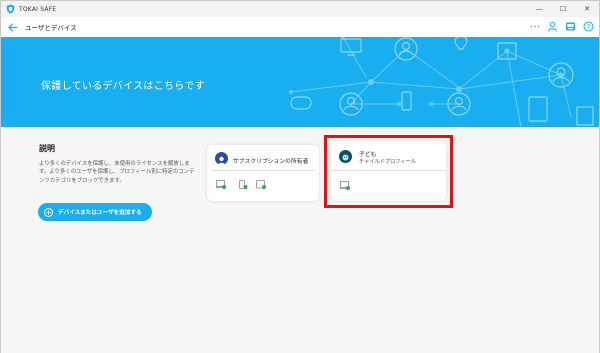 This screenshot has height=353, width=600. I want to click on description-heading: 説明, so click(47, 148).